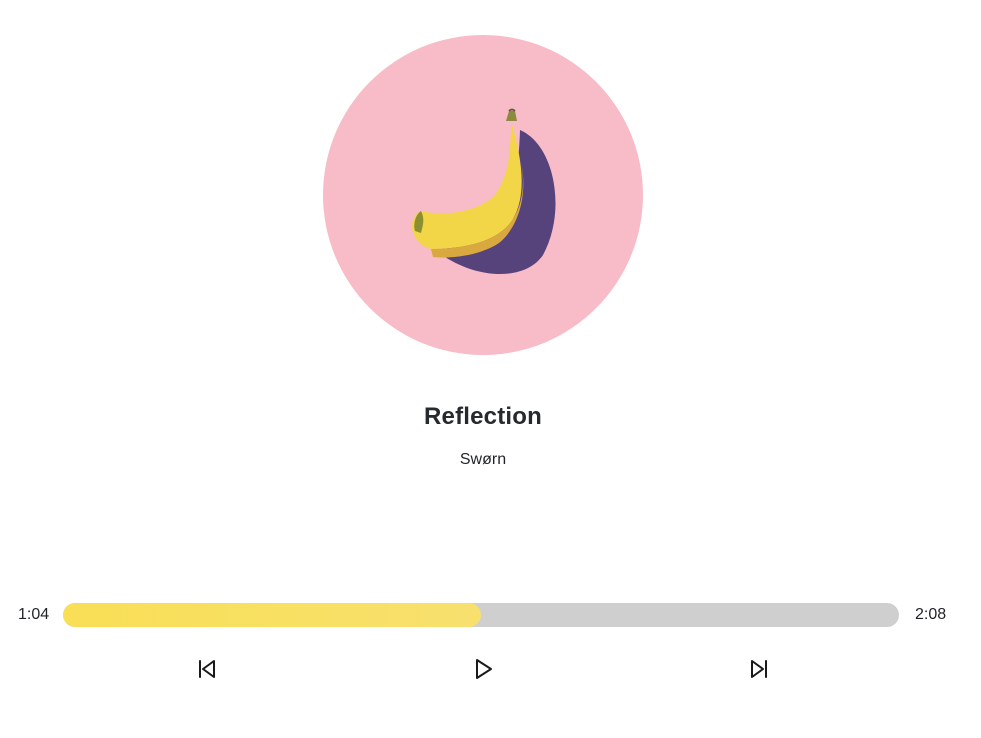 Image resolution: width=981 pixels, height=738 pixels. I want to click on skip-next-icon, so click(759, 669).